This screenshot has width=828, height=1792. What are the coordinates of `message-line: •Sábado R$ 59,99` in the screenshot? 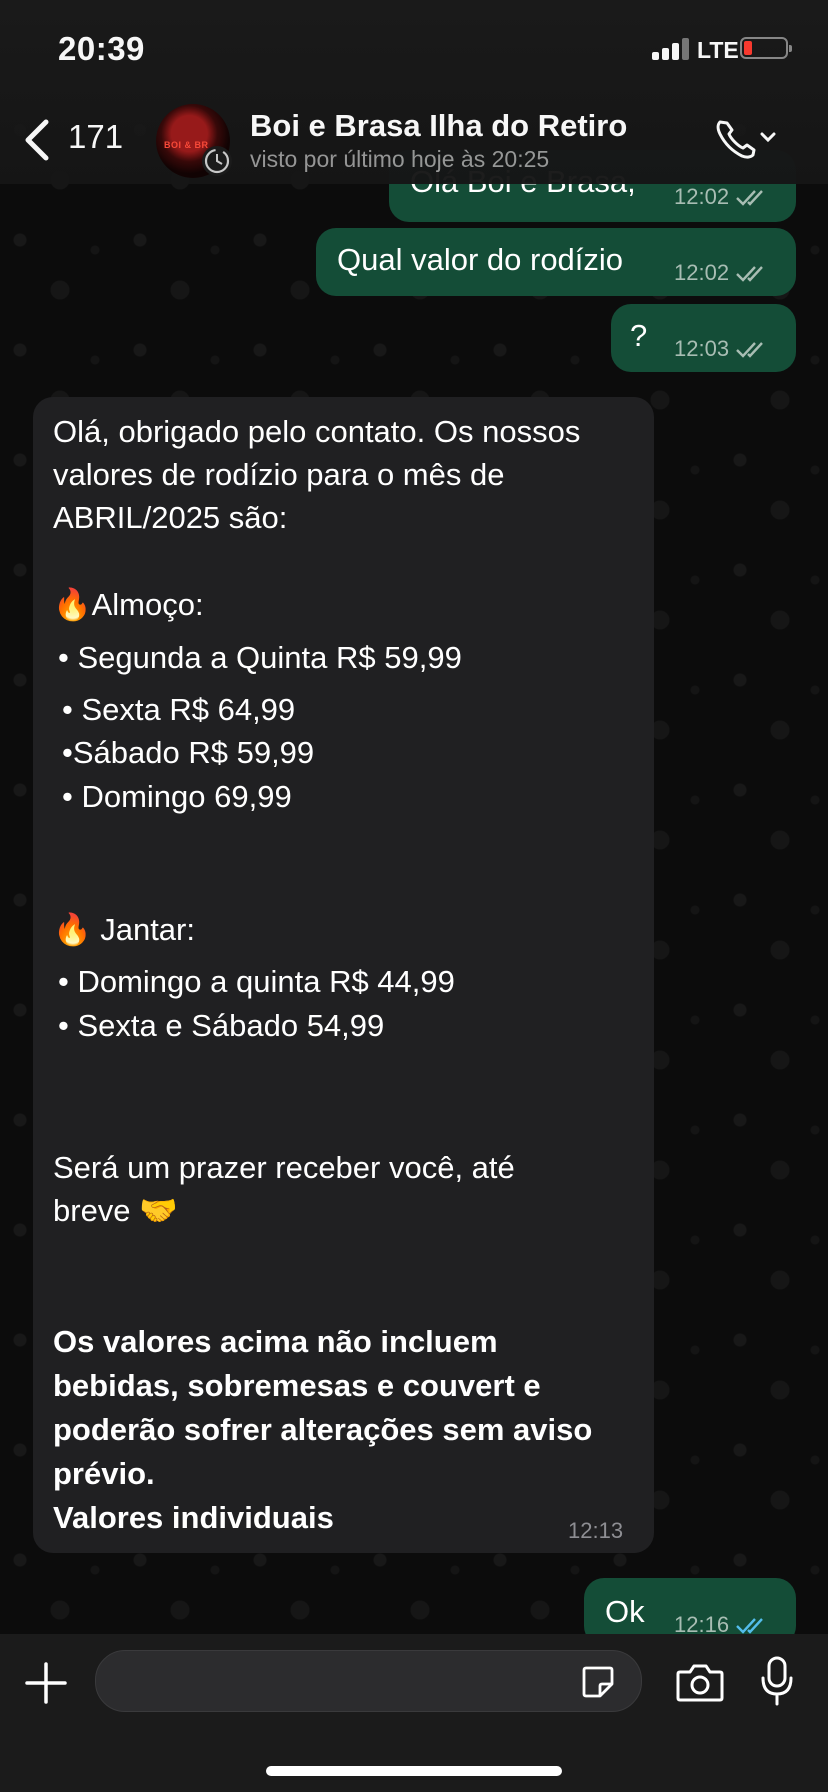 It's located at (188, 752).